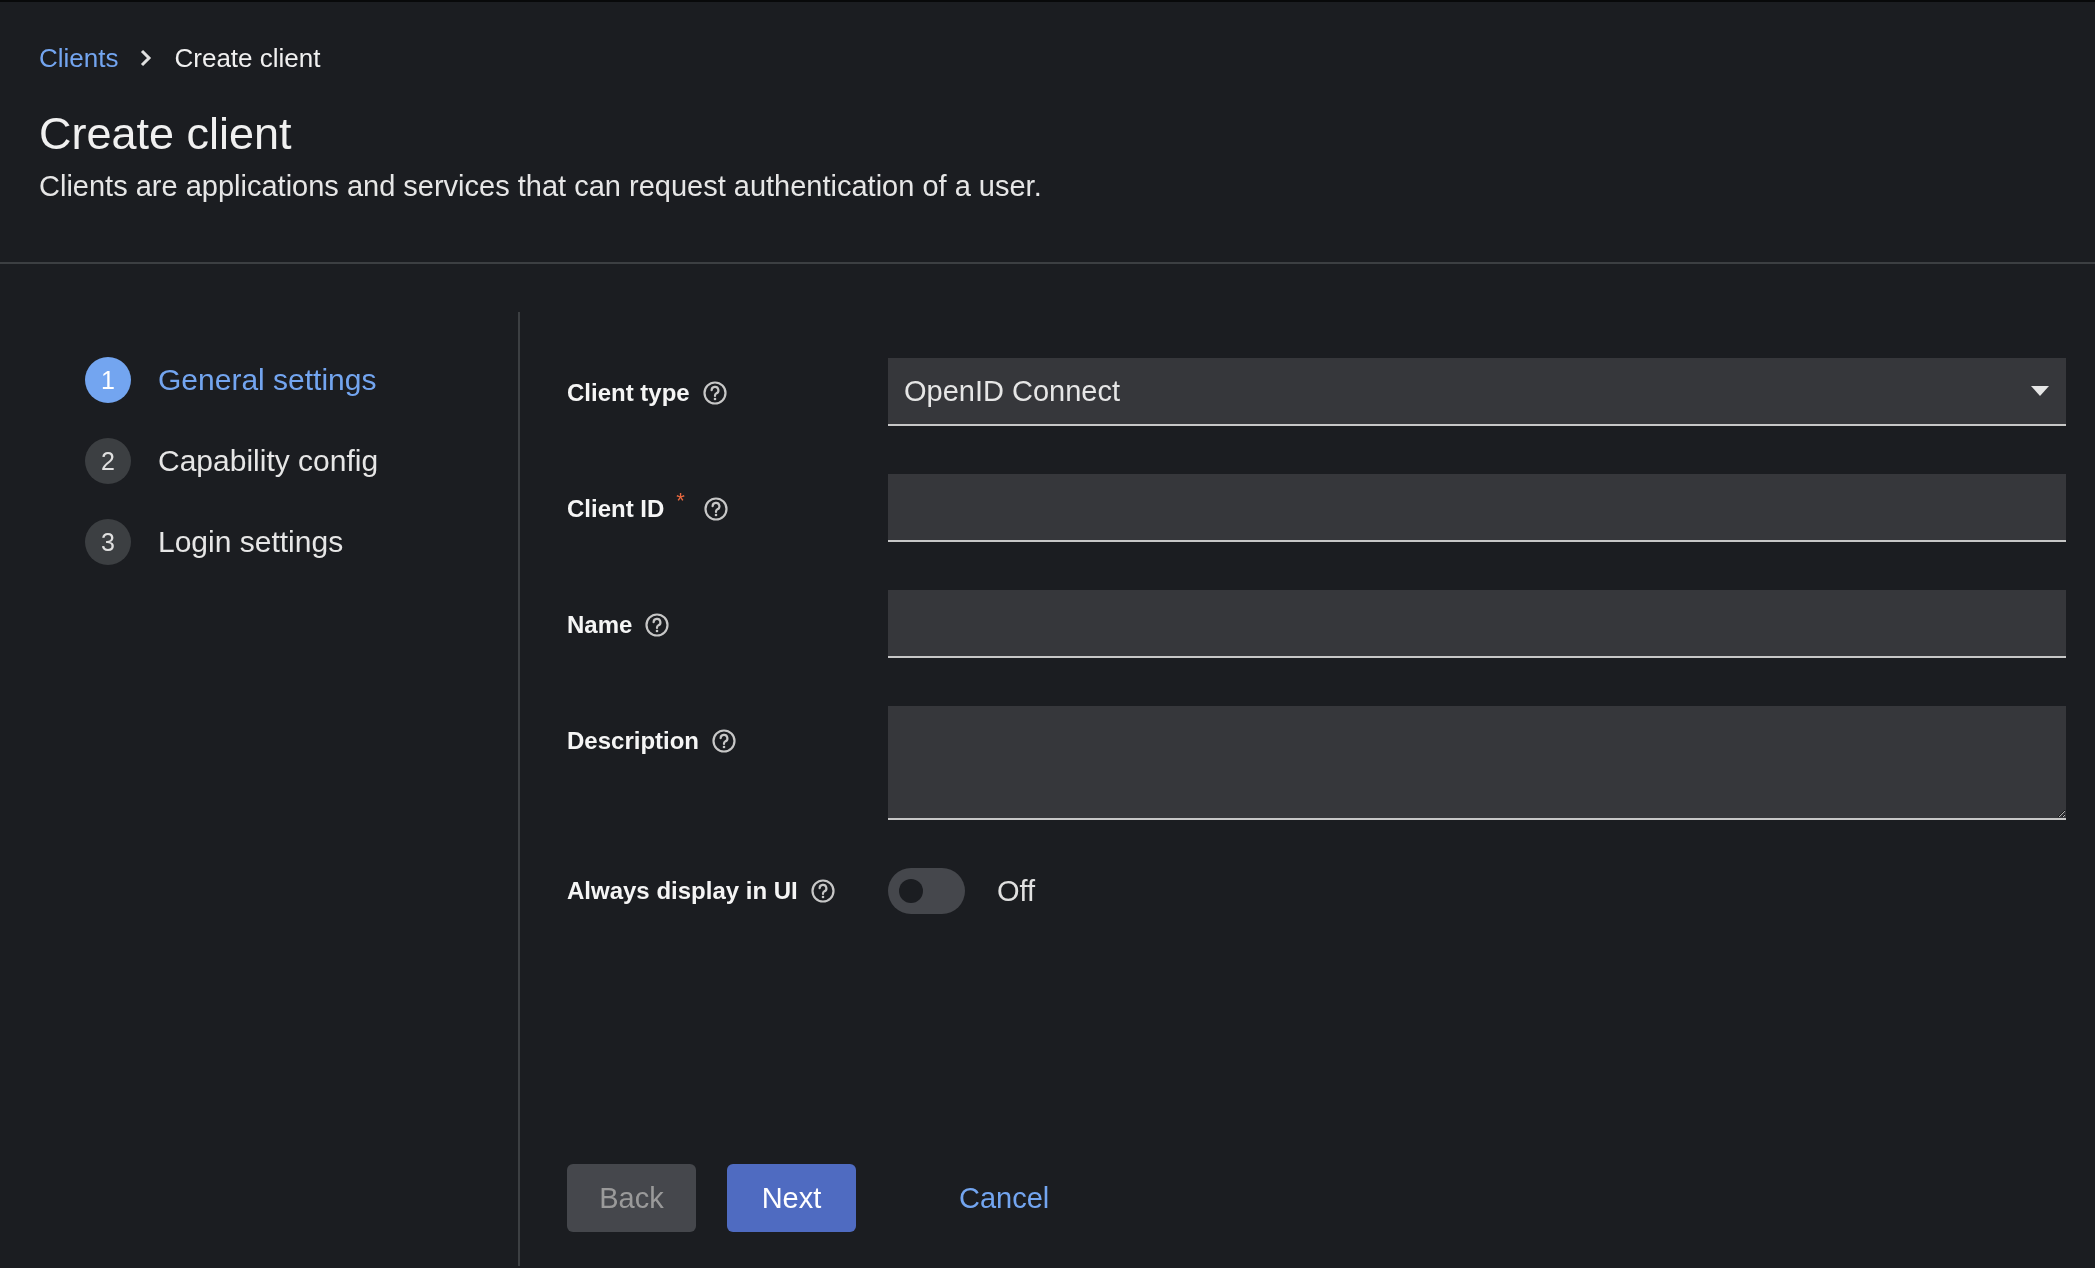 This screenshot has height=1268, width=2095. Describe the element at coordinates (108, 542) in the screenshot. I see `step-number: 3` at that location.